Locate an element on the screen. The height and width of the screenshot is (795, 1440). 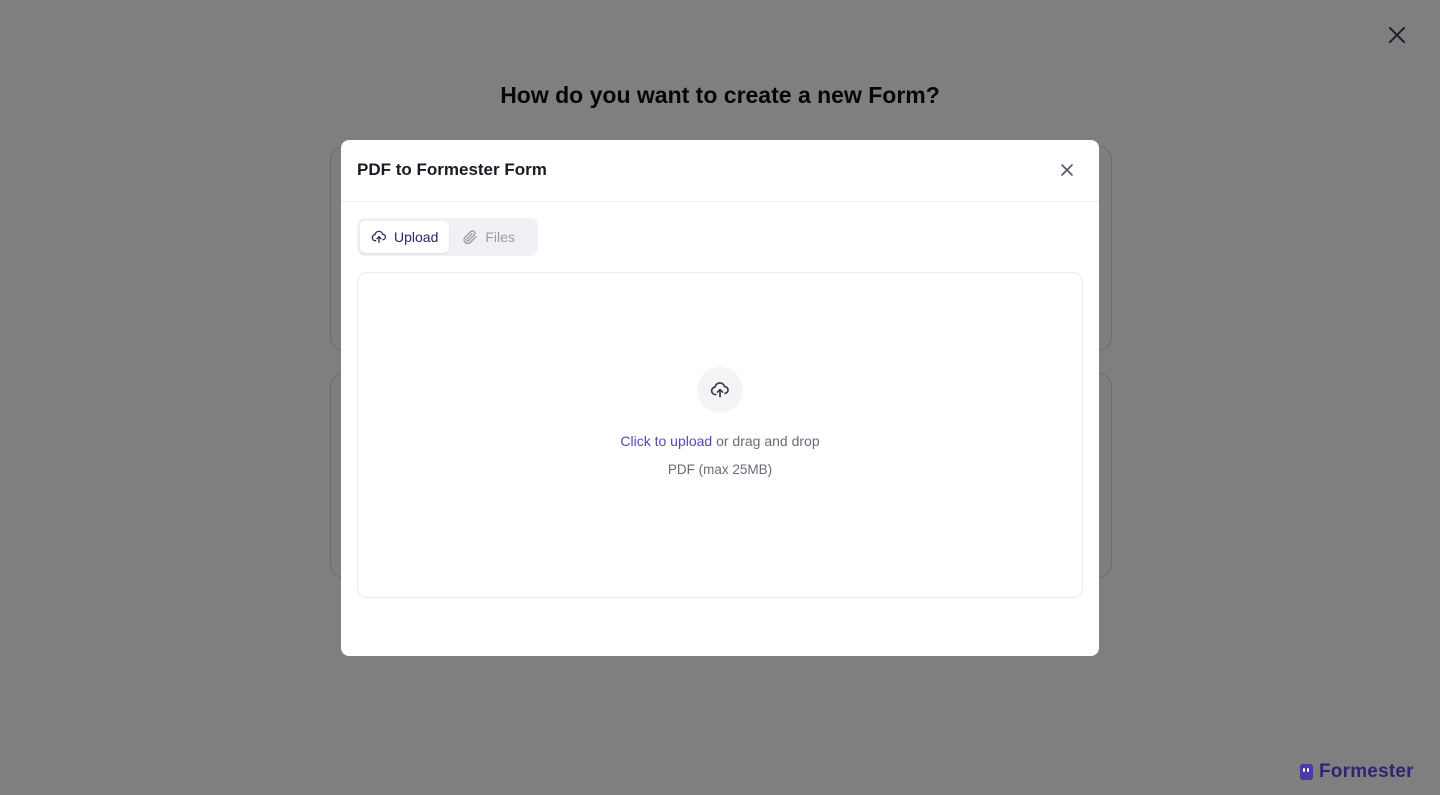
modal-title: PDF to Formester Form is located at coordinates (452, 169).